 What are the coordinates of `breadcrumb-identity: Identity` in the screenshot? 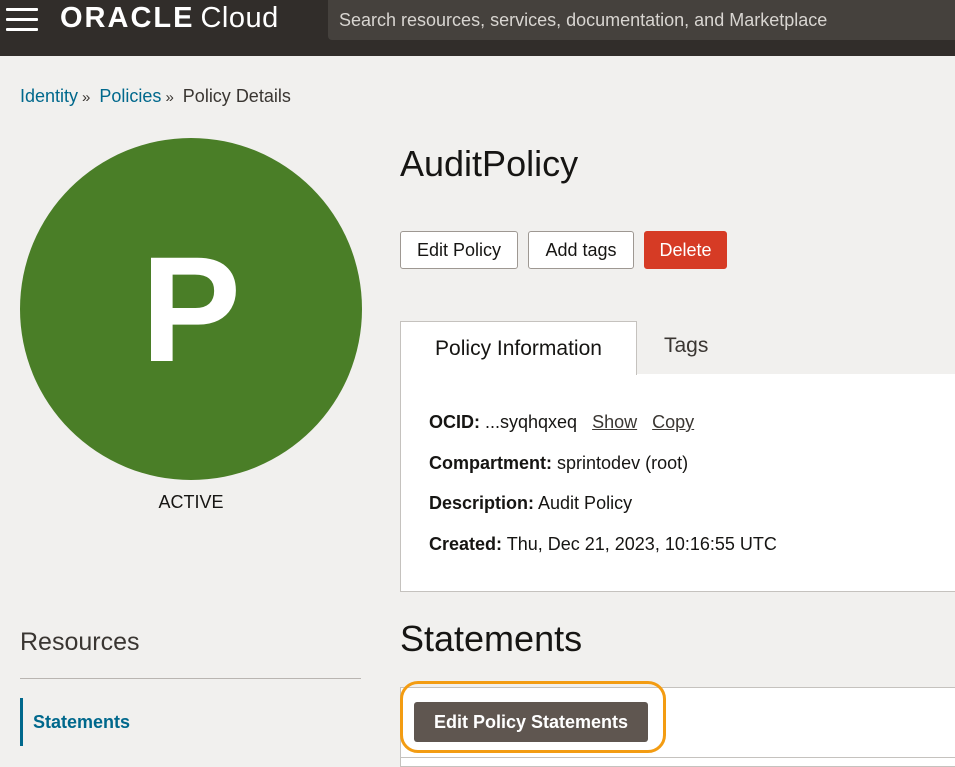 It's located at (49, 96).